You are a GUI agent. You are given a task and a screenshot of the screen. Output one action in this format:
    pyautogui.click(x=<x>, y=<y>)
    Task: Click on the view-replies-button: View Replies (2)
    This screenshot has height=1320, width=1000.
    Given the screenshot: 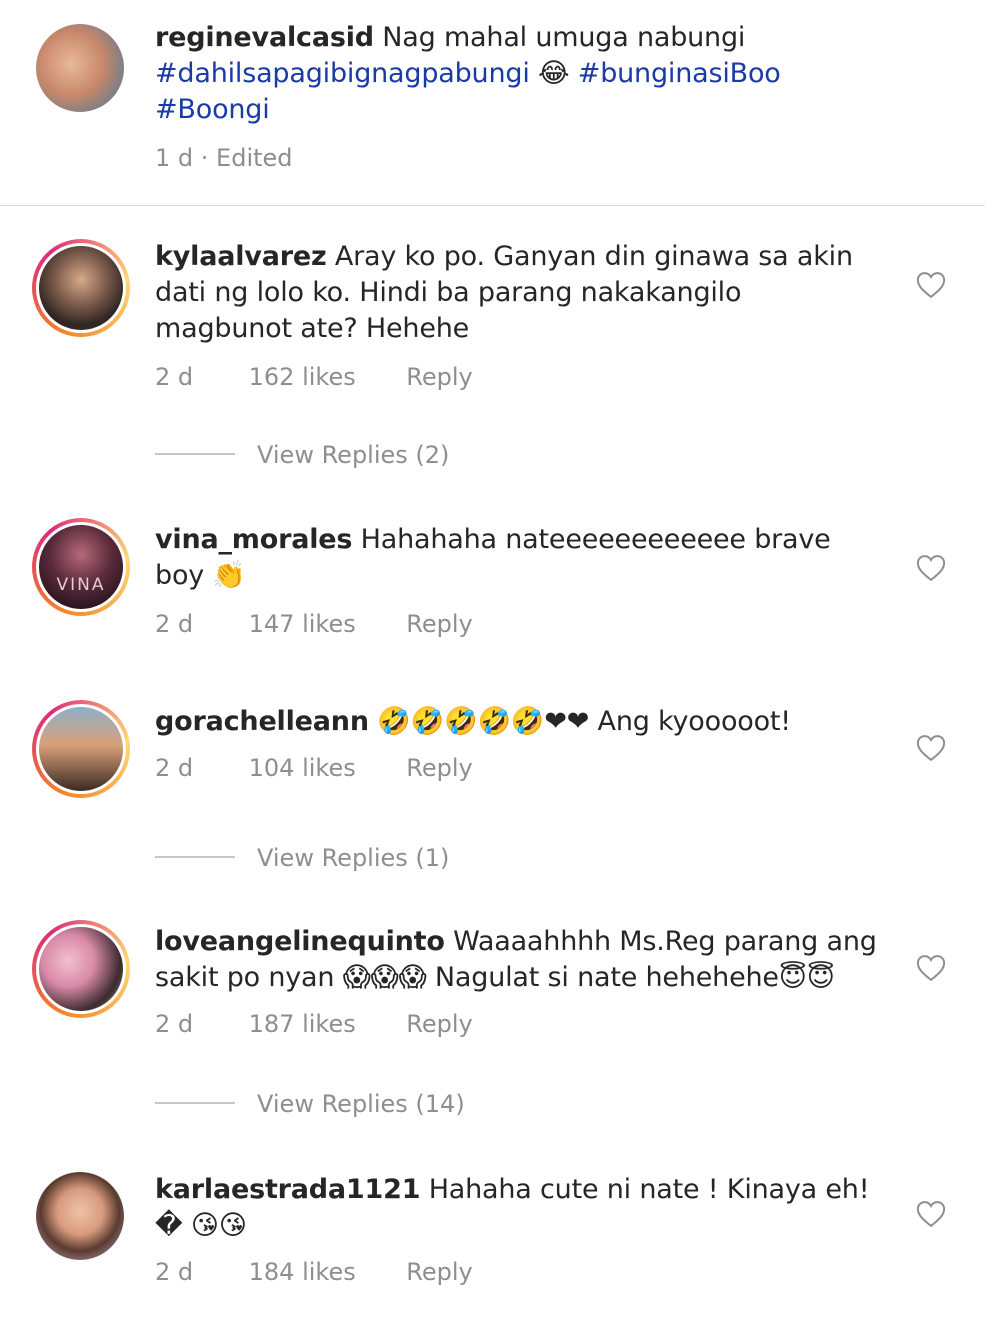 What is the action you would take?
    pyautogui.click(x=302, y=455)
    